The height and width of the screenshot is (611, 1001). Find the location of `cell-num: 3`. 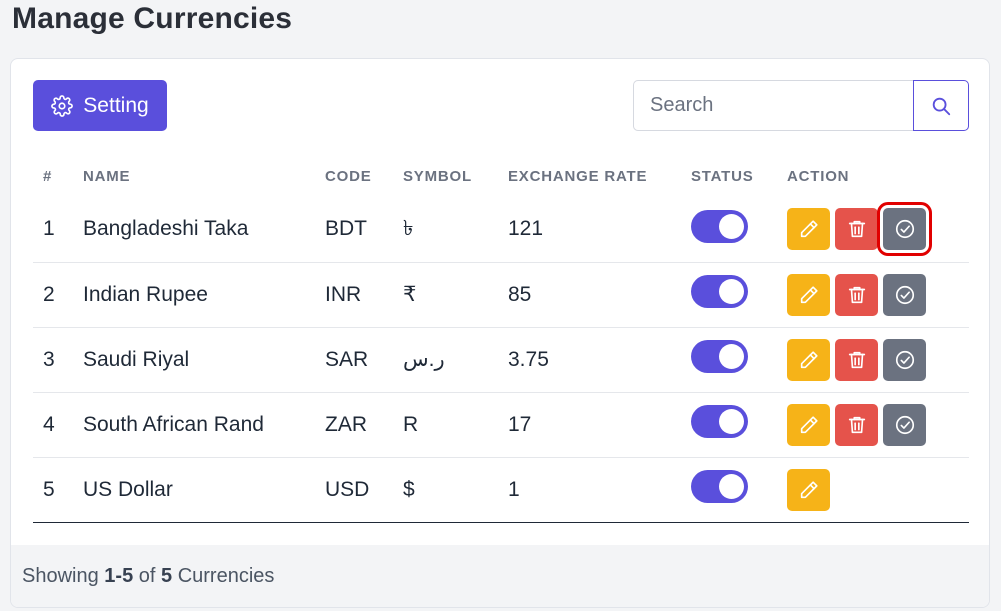

cell-num: 3 is located at coordinates (58, 360).